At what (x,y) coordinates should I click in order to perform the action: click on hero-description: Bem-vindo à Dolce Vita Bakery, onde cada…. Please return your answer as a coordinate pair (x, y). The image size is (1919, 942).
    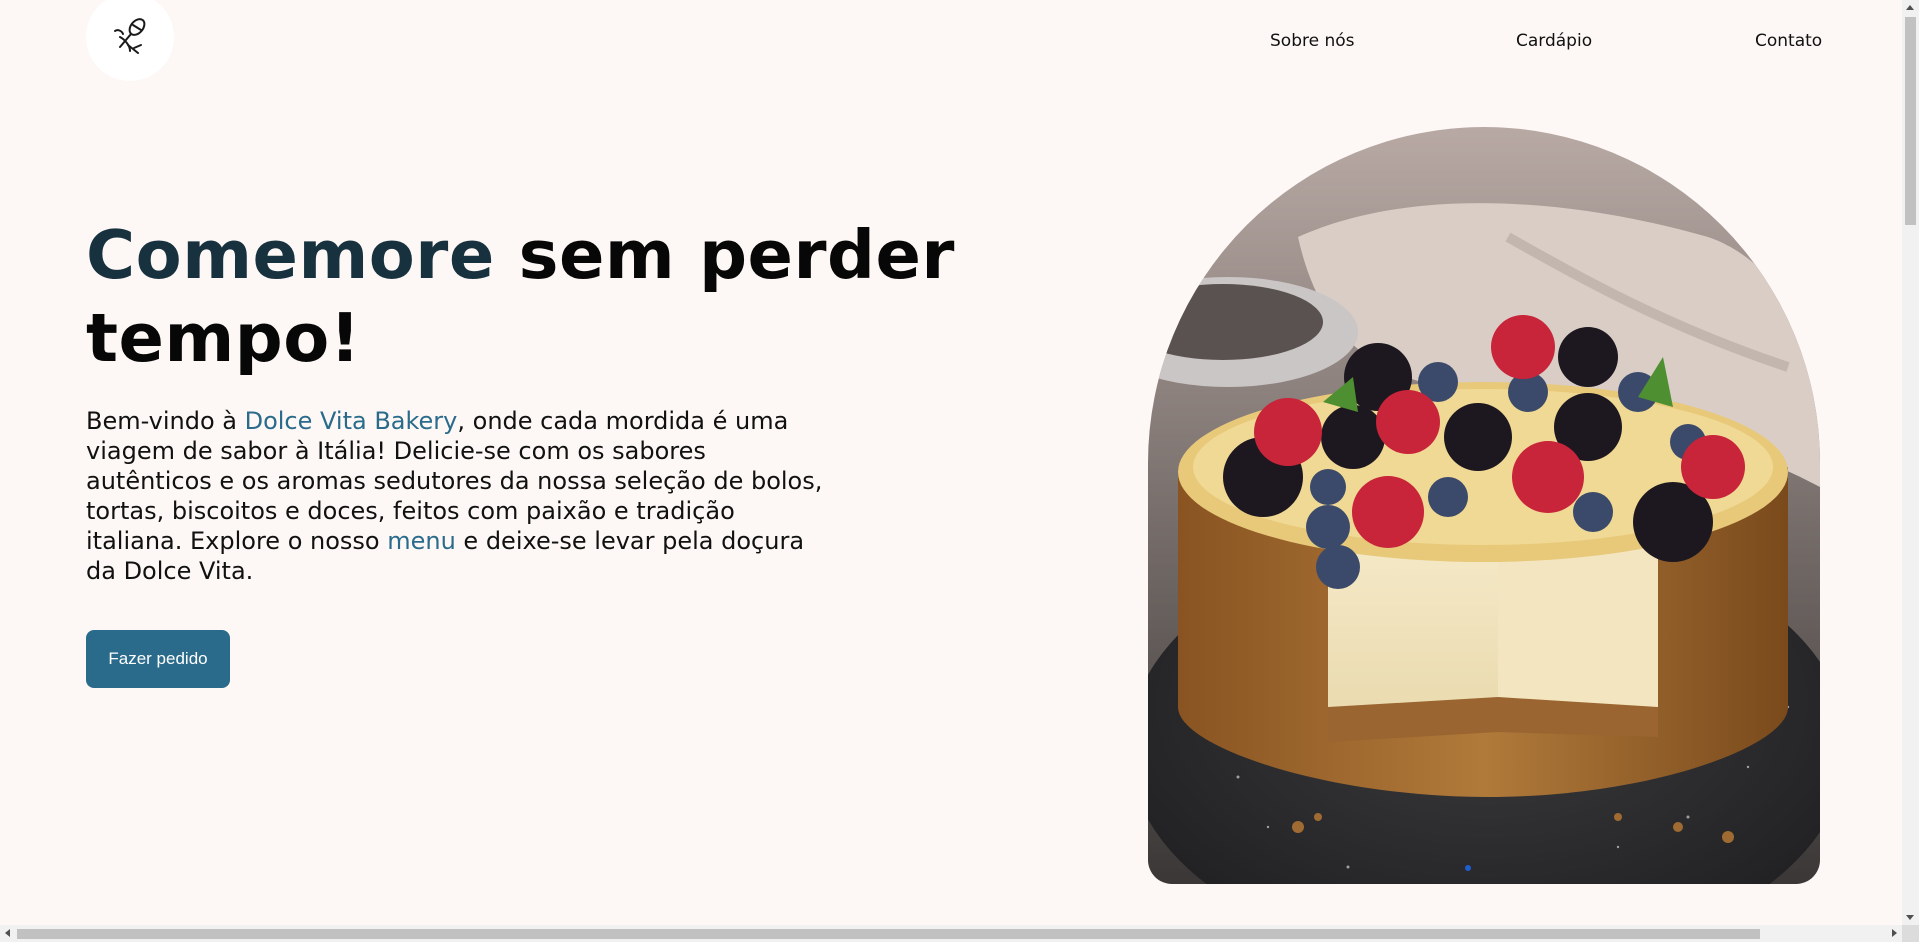
    Looking at the image, I should click on (456, 496).